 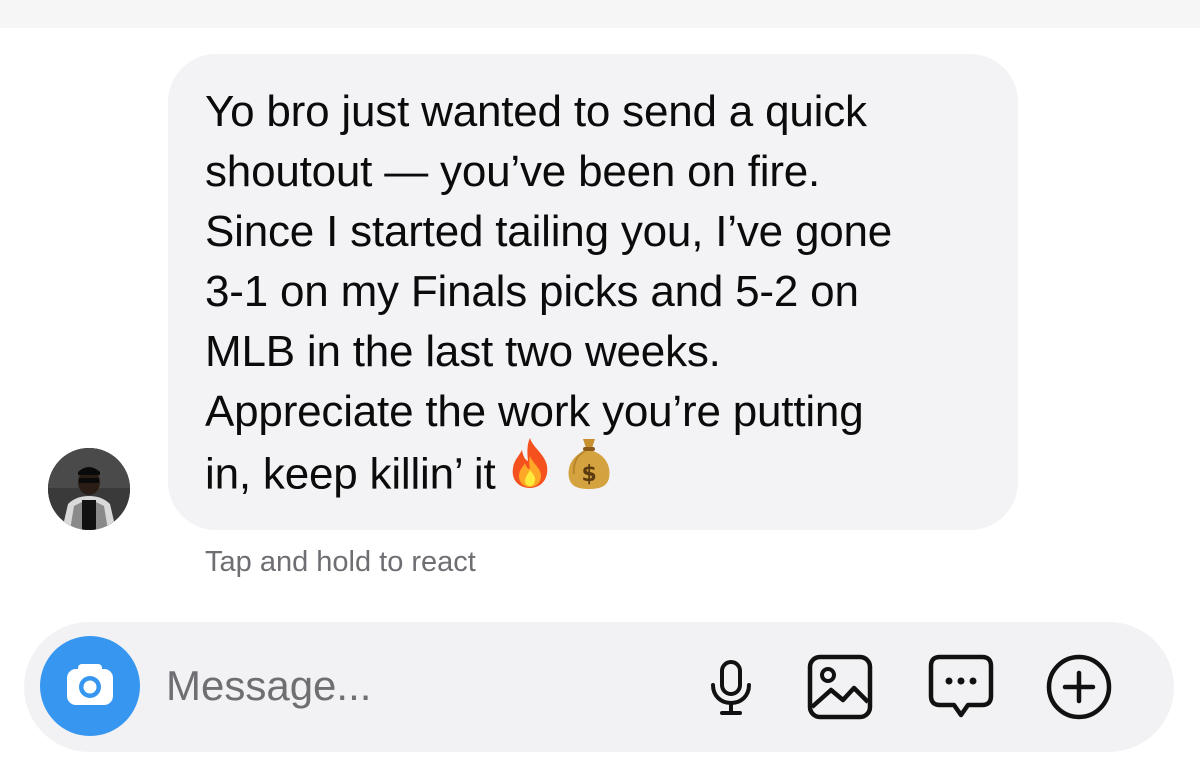 What do you see at coordinates (89, 489) in the screenshot?
I see `avatar` at bounding box center [89, 489].